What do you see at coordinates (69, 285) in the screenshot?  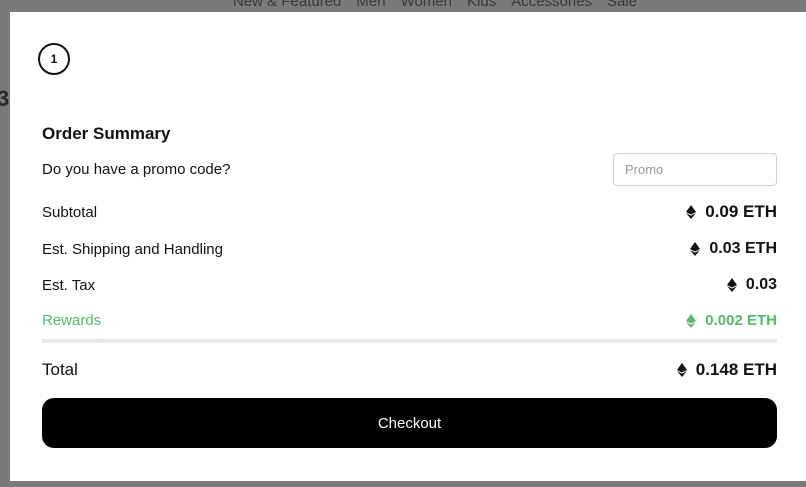 I see `tax-label: Est. Tax` at bounding box center [69, 285].